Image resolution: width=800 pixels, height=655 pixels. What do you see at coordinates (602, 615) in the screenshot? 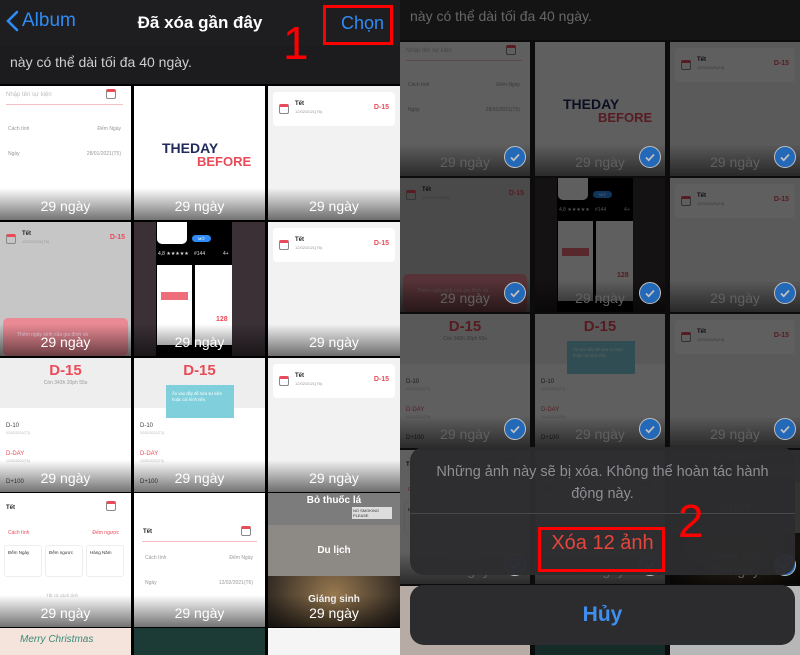
I see `cancel-button: Hủy` at bounding box center [602, 615].